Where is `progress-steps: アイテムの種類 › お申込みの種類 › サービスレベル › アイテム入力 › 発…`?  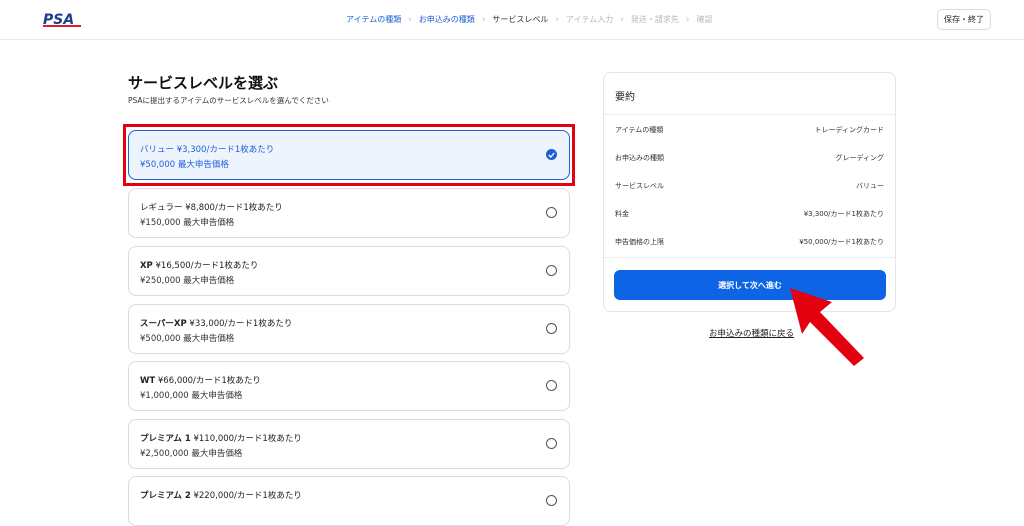 progress-steps: アイテムの種類 › お申込みの種類 › サービスレベル › アイテム入力 › 発… is located at coordinates (529, 19).